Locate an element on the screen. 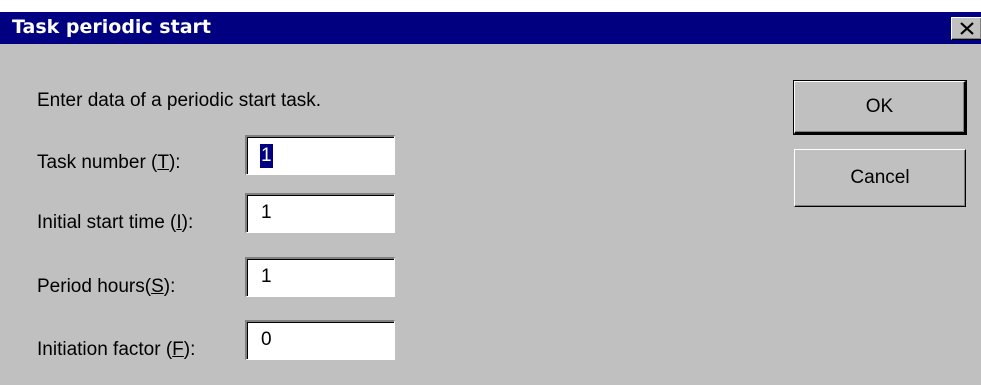 The image size is (981, 385). cancel-button: Cancel is located at coordinates (880, 178).